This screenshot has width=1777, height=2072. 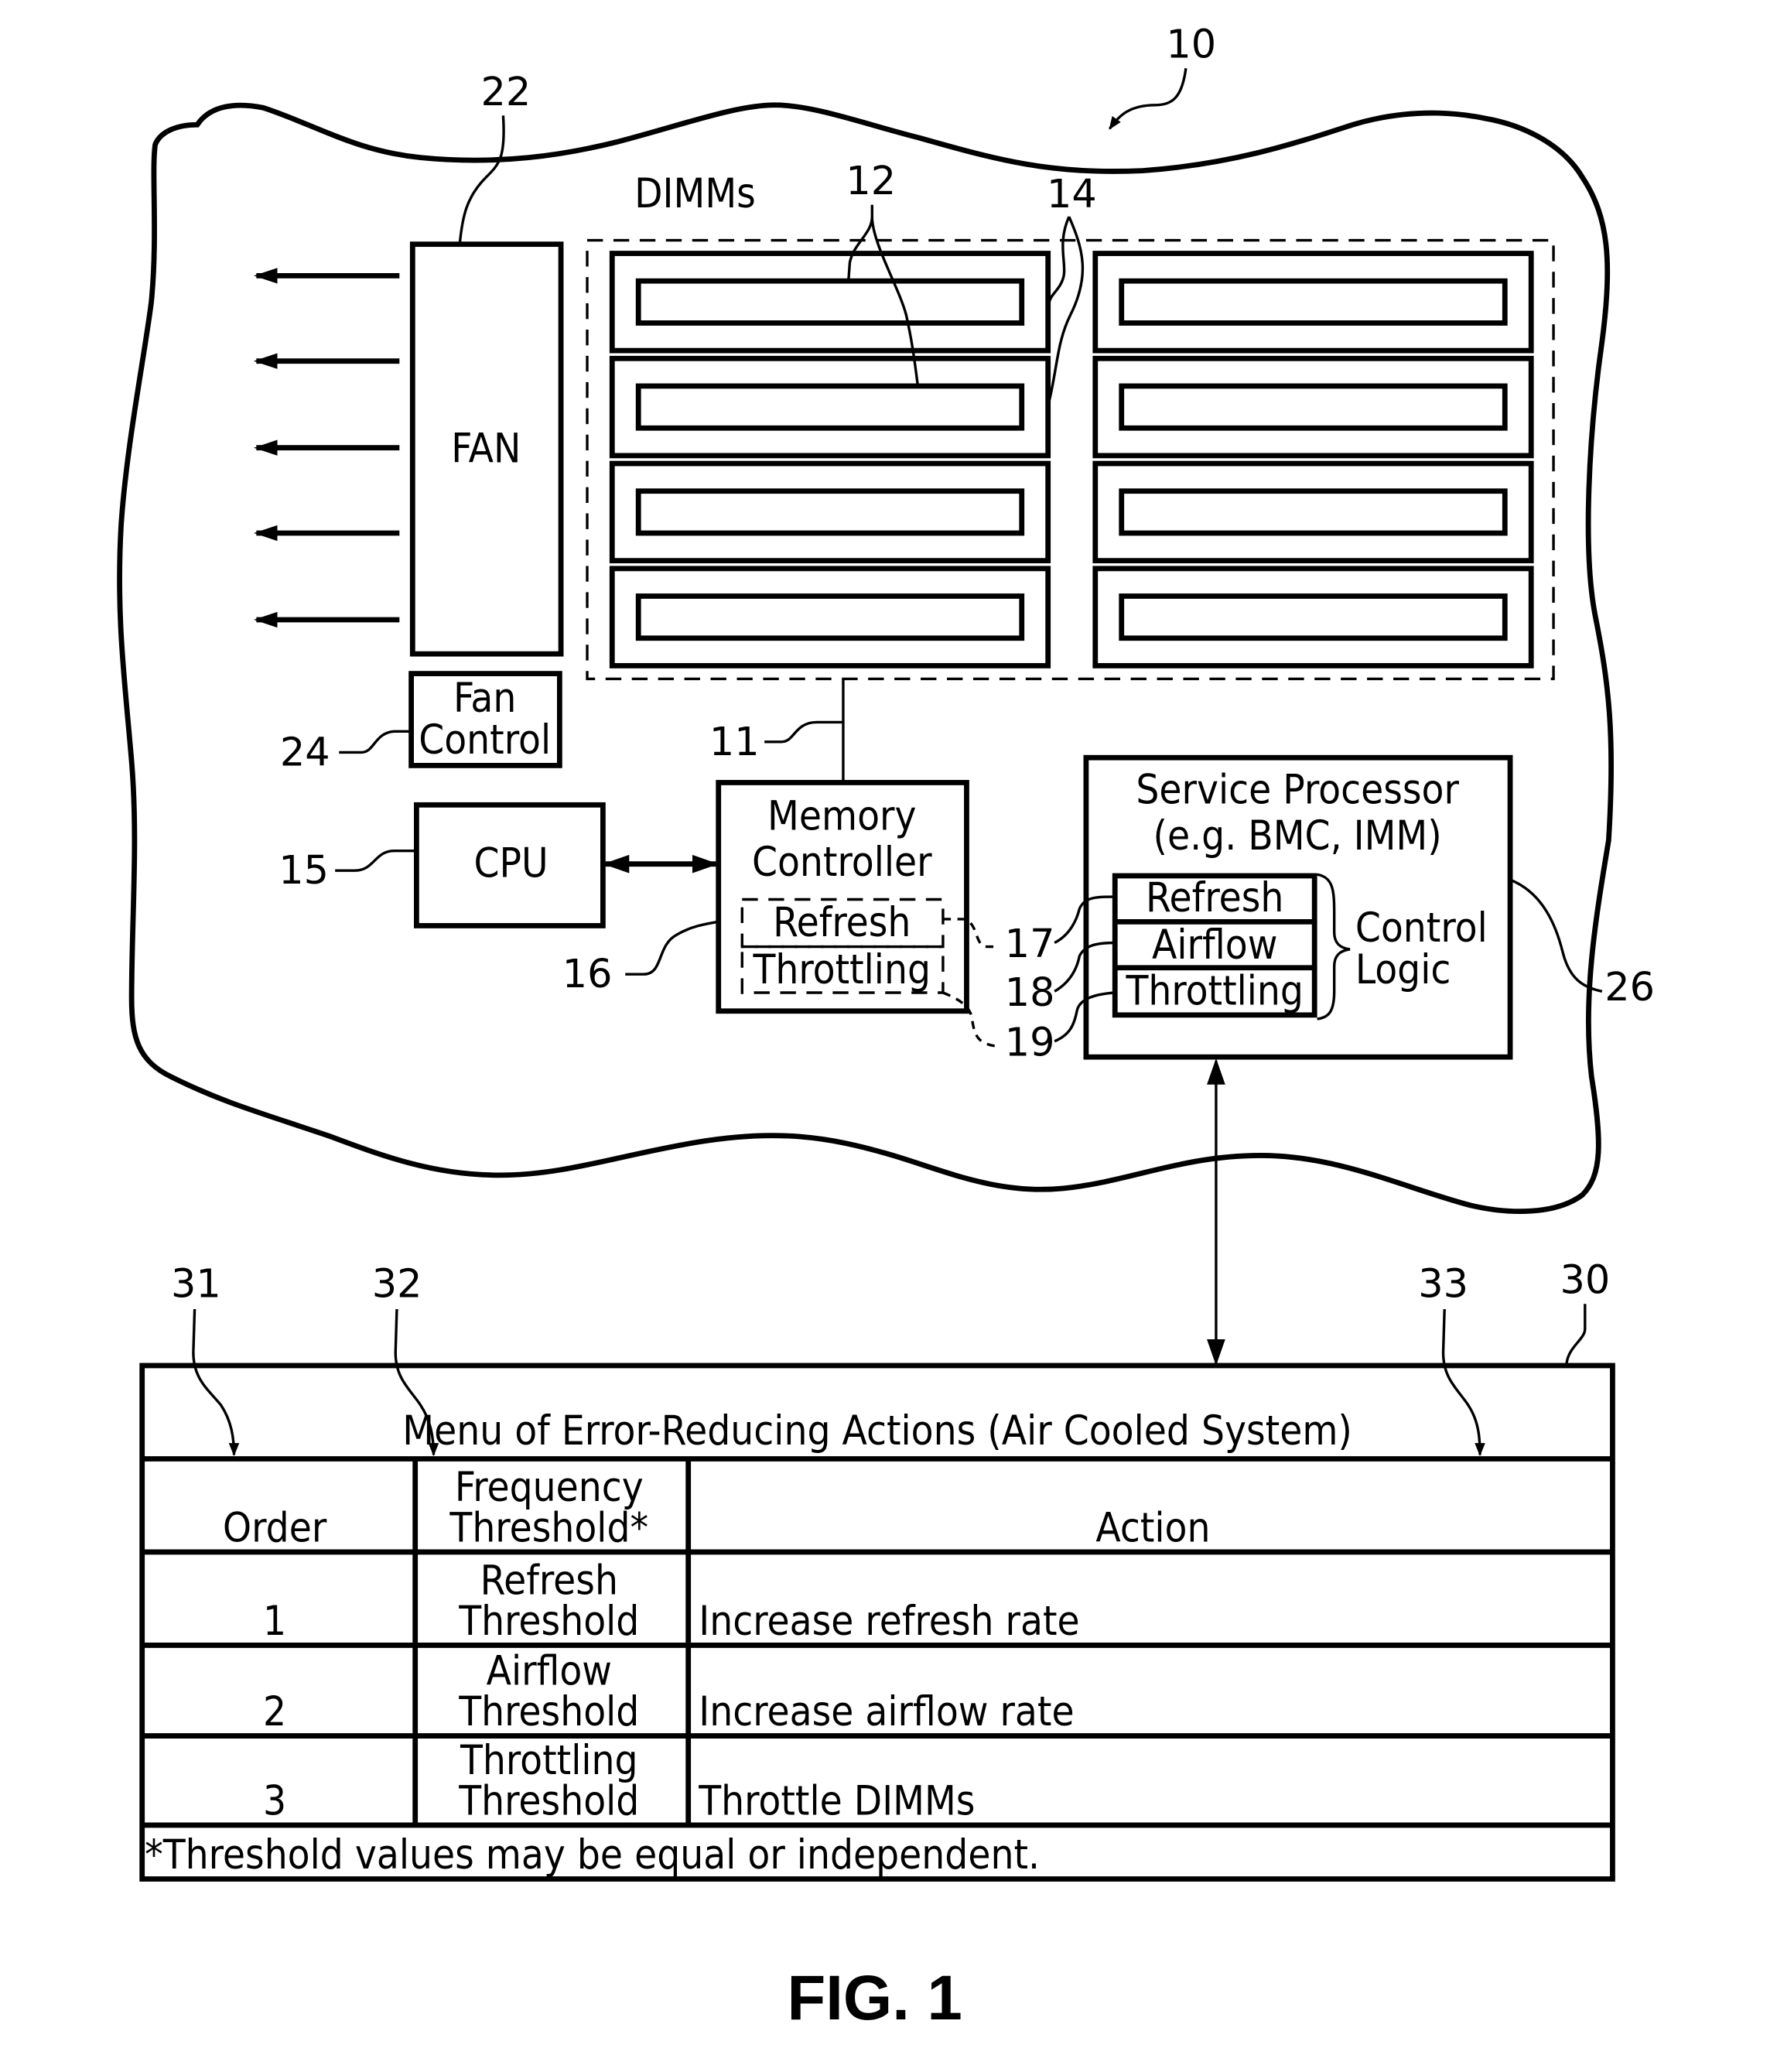 I want to click on ref-22: 22, so click(x=506, y=92).